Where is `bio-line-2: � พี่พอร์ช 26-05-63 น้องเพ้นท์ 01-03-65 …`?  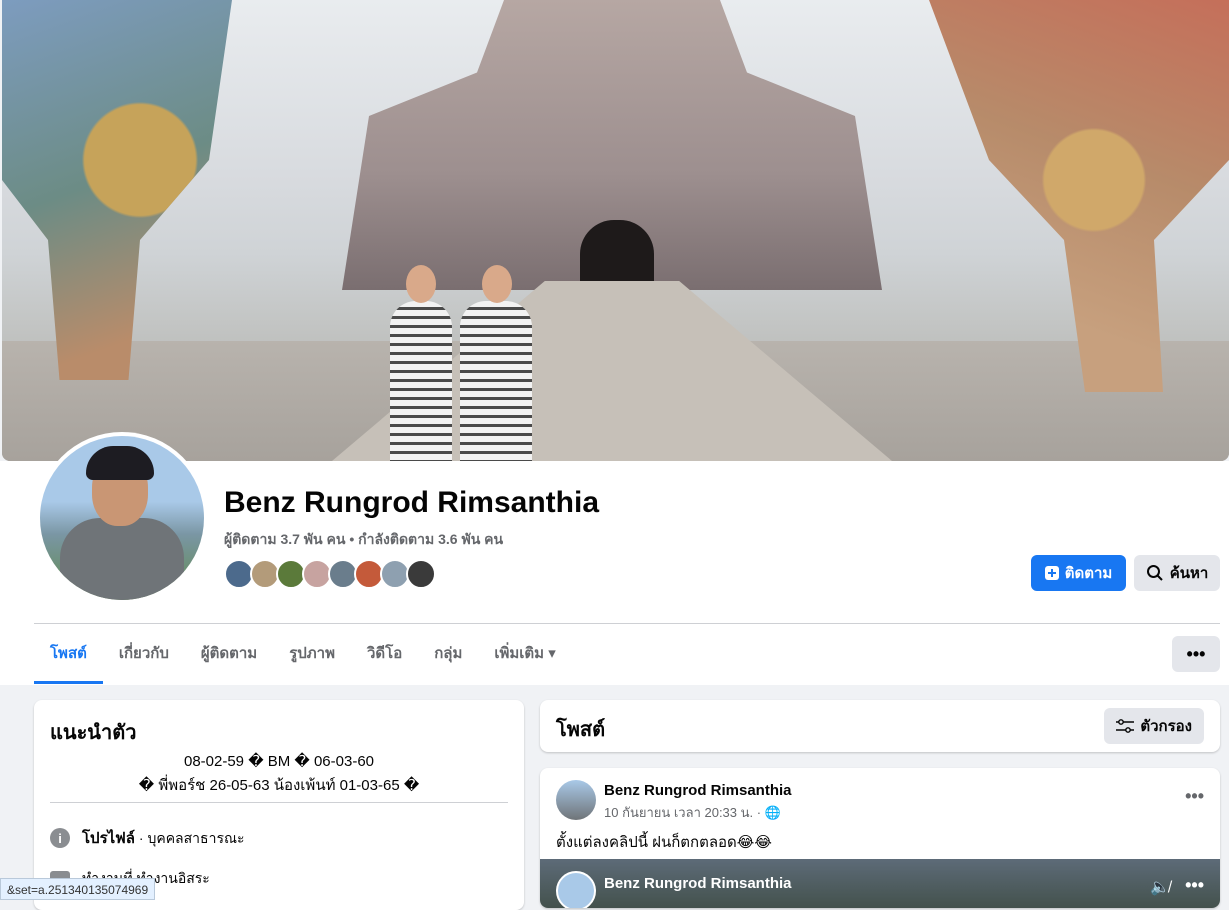 bio-line-2: � พี่พอร์ช 26-05-63 น้องเพ้นท์ 01-03-65 … is located at coordinates (279, 785).